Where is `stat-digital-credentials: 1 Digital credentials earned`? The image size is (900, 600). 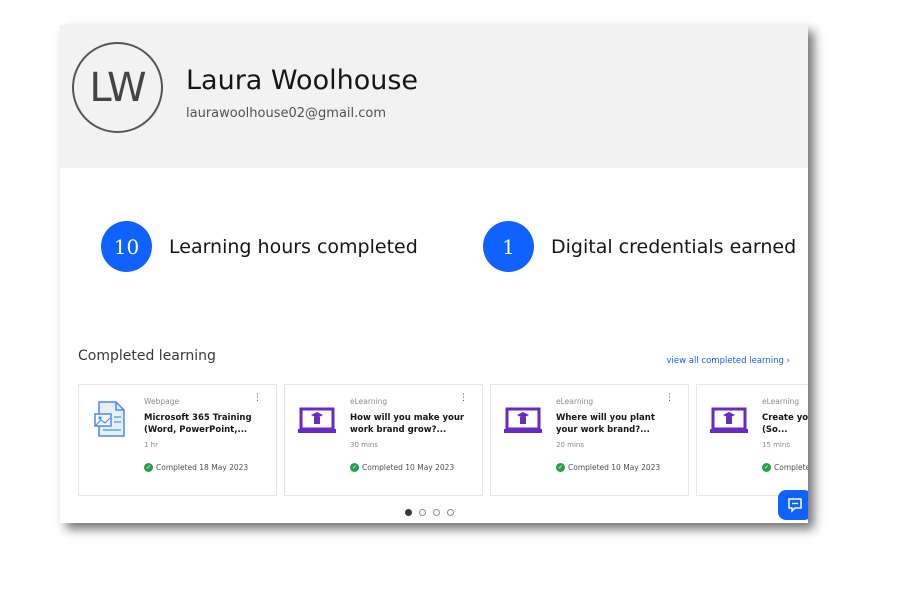 stat-digital-credentials: 1 Digital credentials earned is located at coordinates (639, 246).